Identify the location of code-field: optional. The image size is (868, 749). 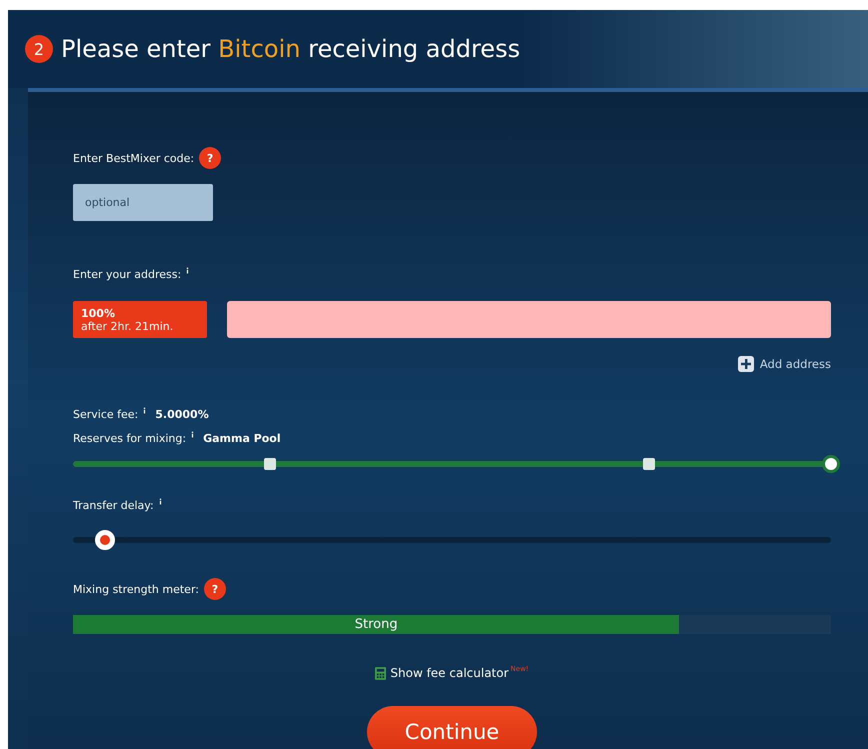
(143, 202).